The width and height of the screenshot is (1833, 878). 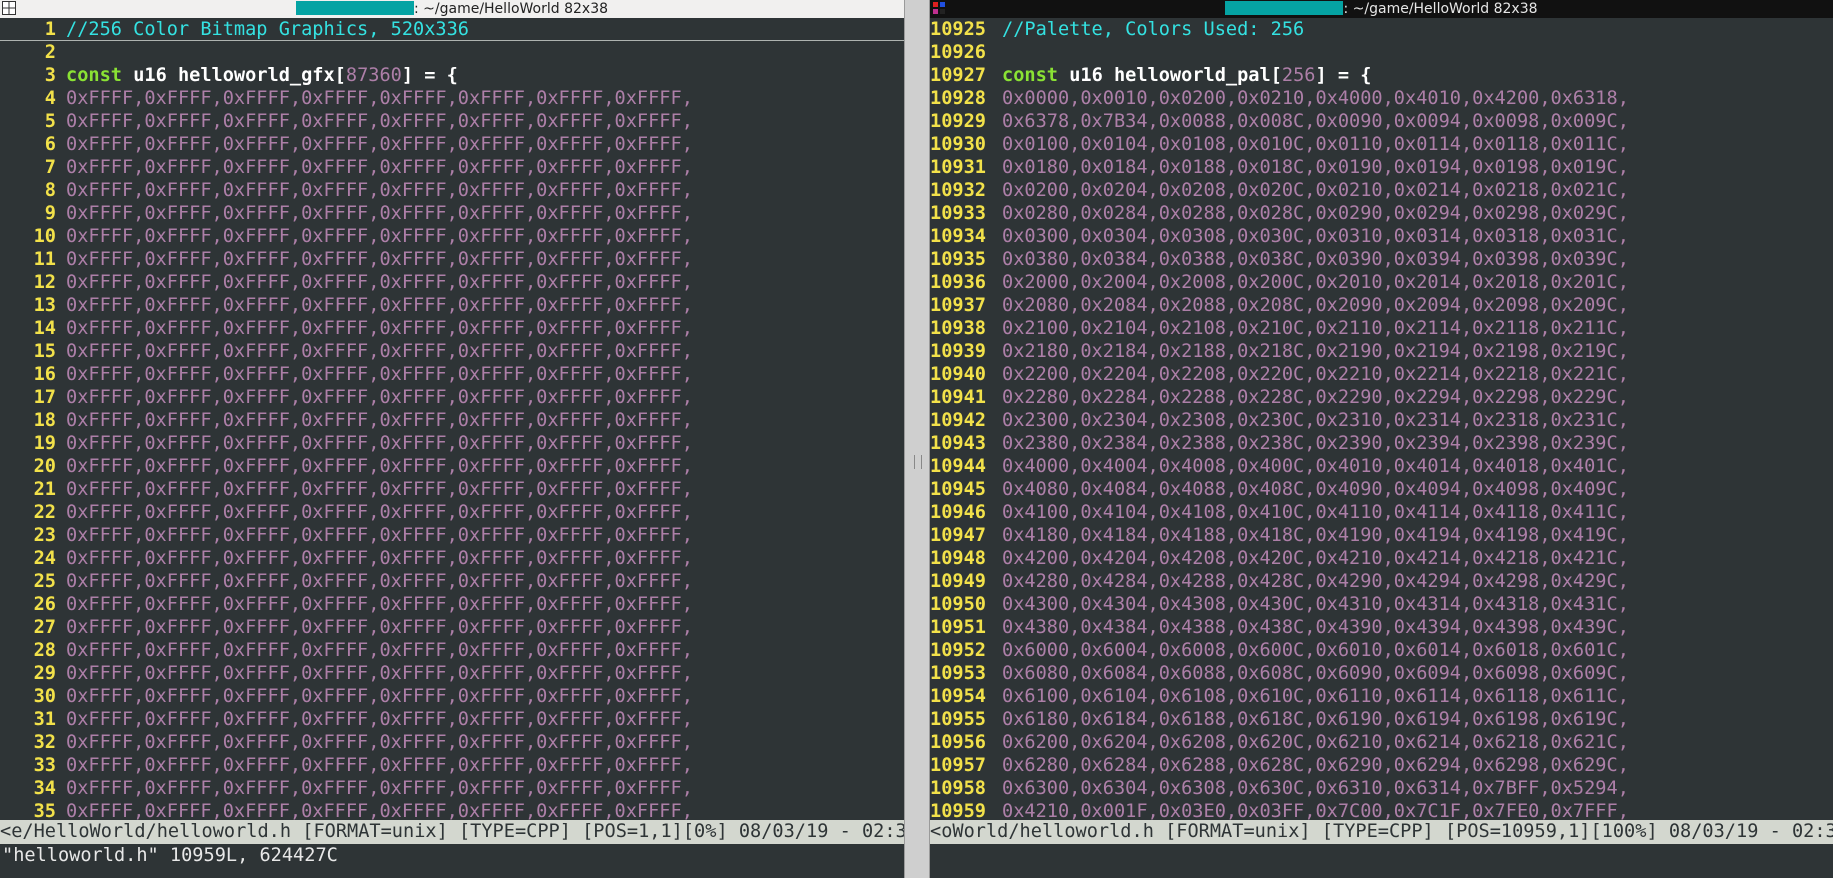 What do you see at coordinates (958, 765) in the screenshot?
I see `line-number: 10957` at bounding box center [958, 765].